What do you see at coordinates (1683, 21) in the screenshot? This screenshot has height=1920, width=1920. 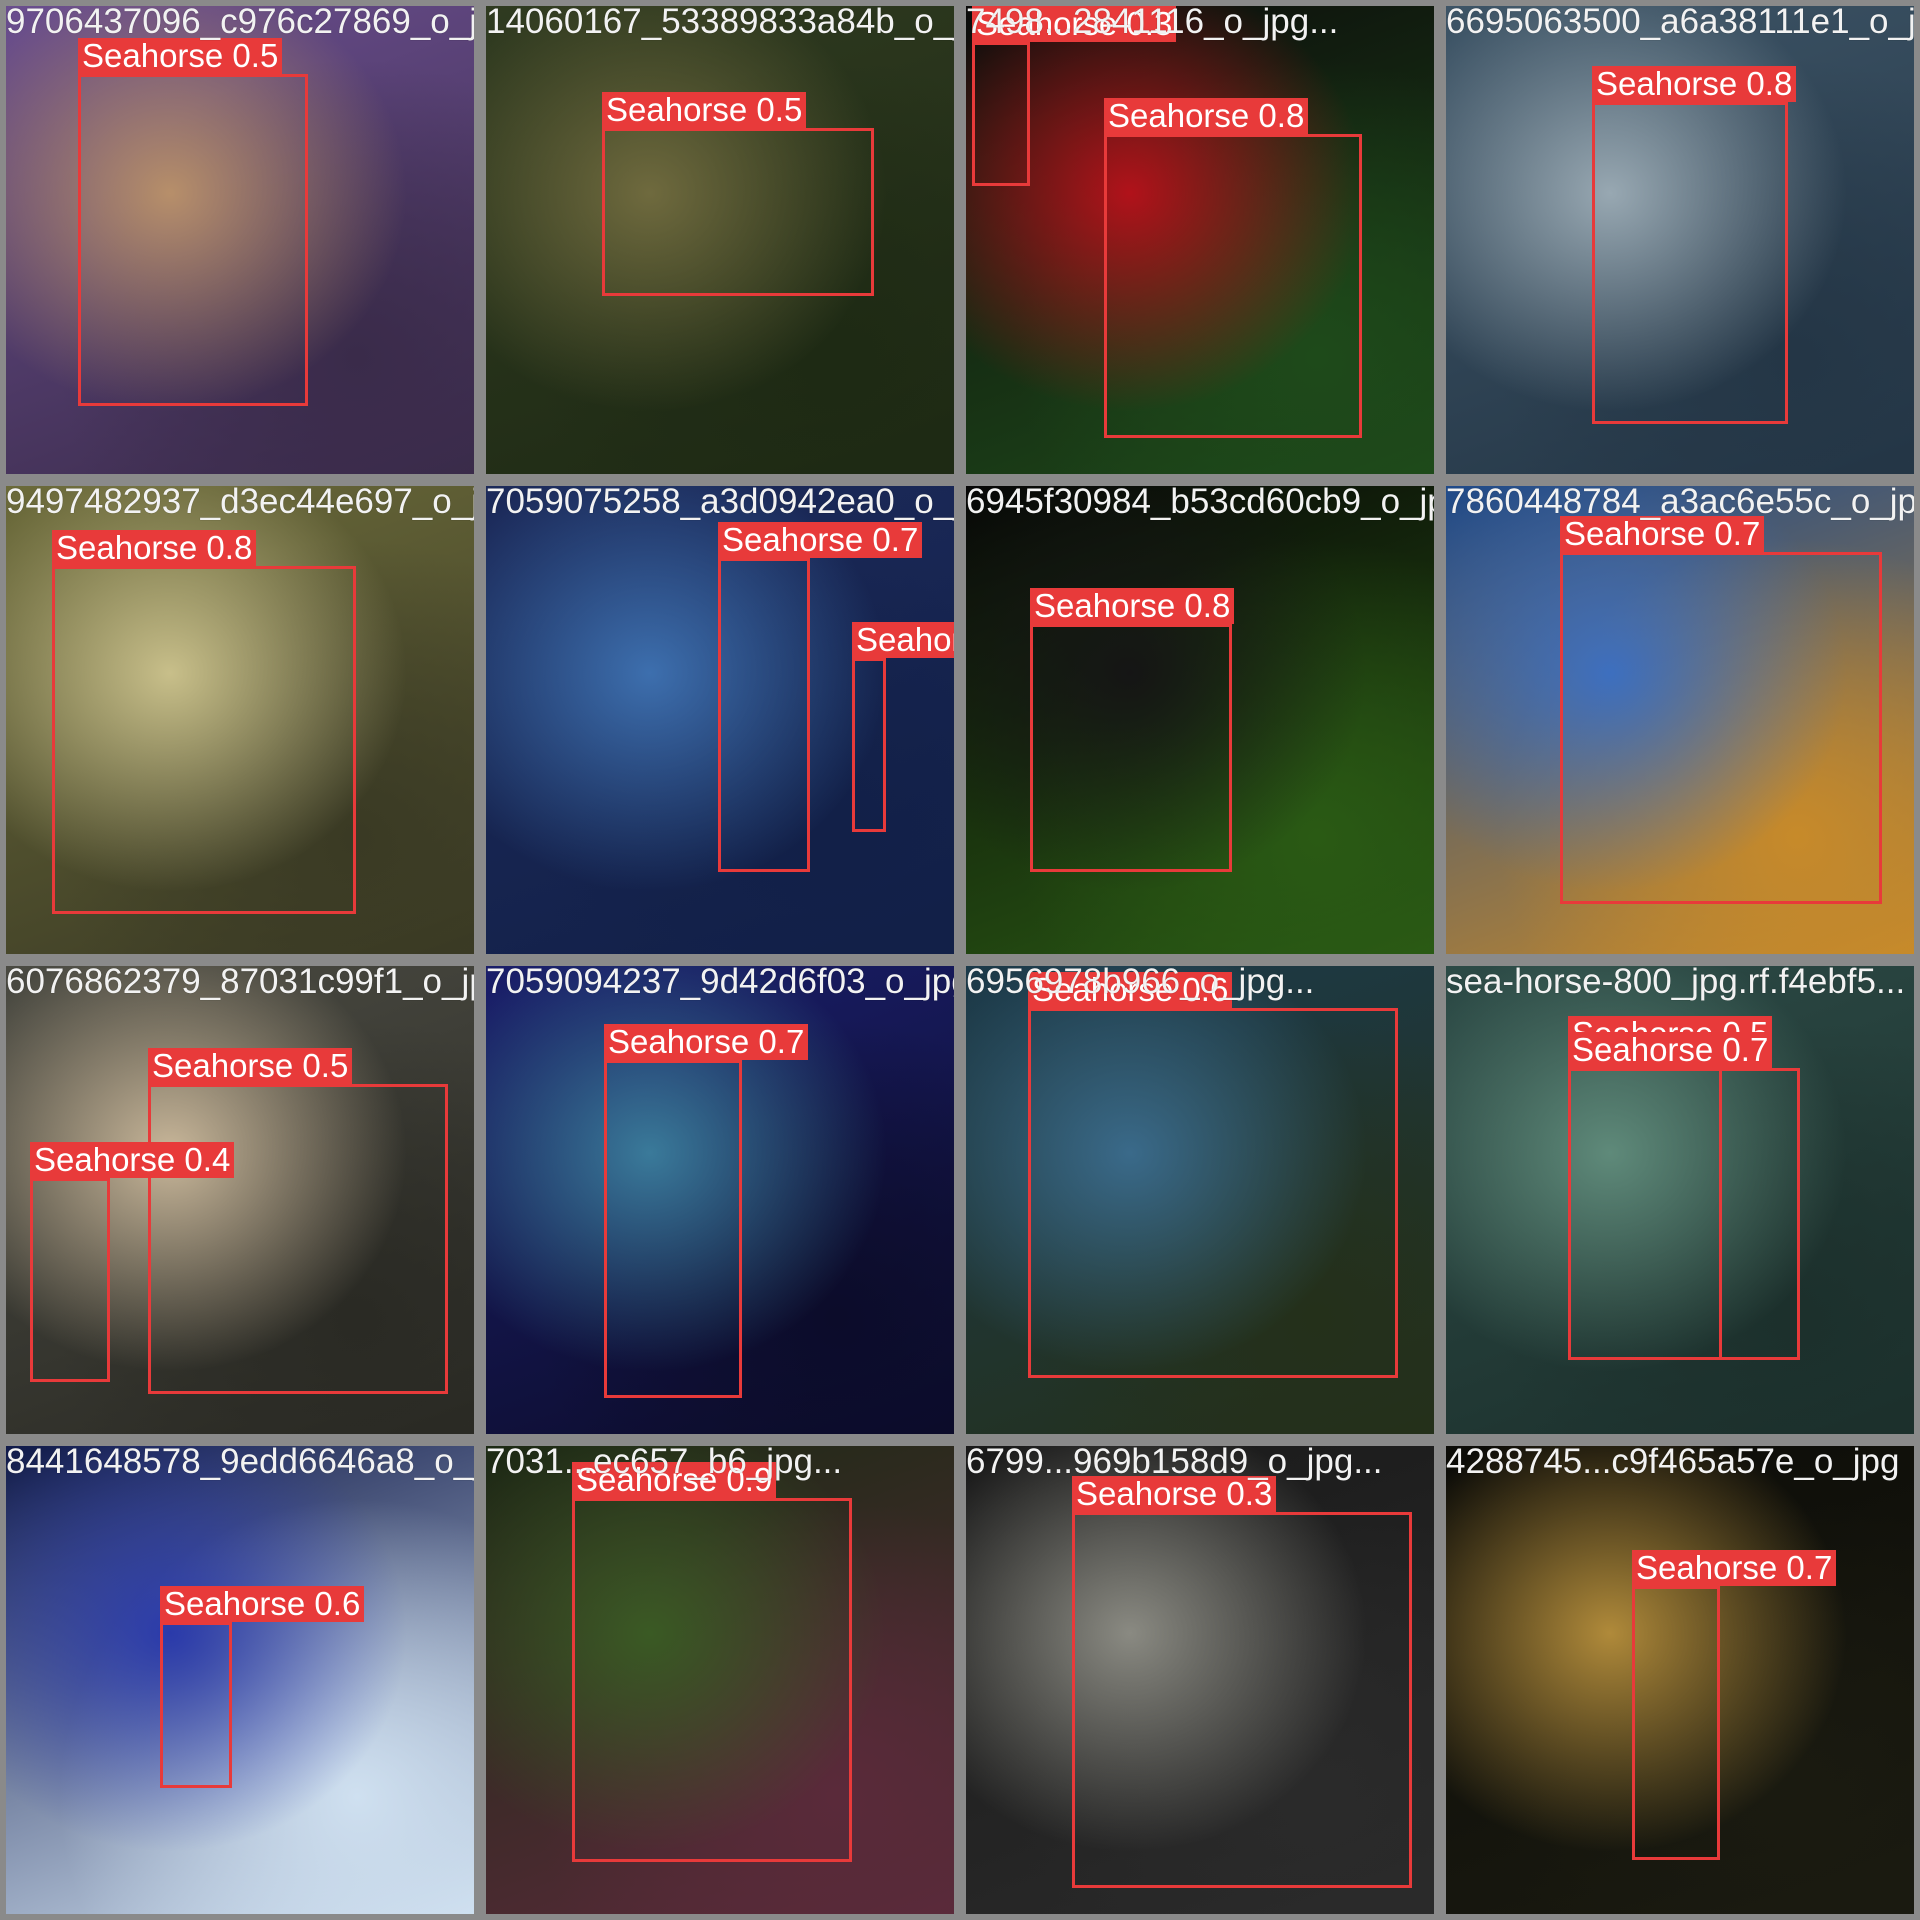 I see `filename-label: 6695063500_a6a38111e1_o_jpg` at bounding box center [1683, 21].